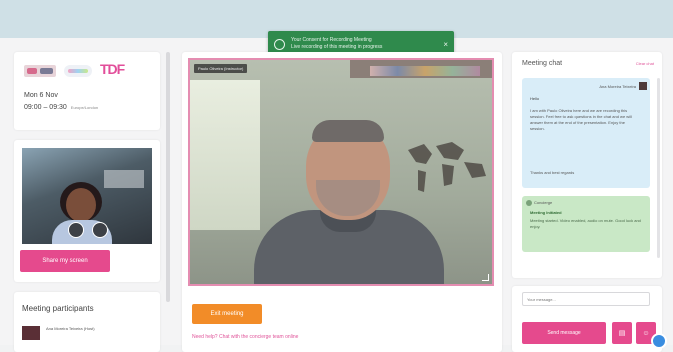  Describe the element at coordinates (124, 179) in the screenshot. I see `self-video-shelf` at that location.